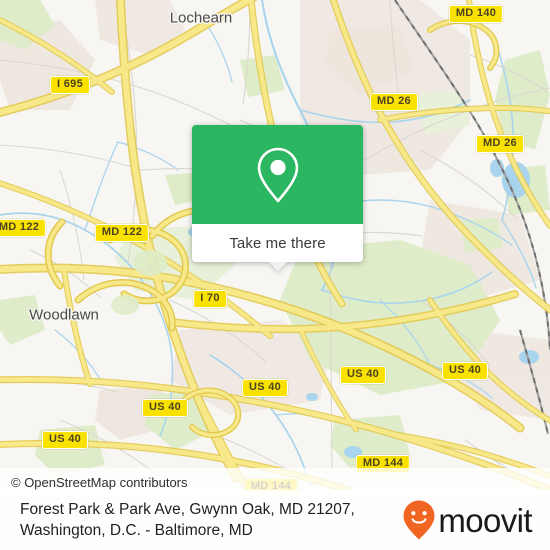 The height and width of the screenshot is (550, 550). What do you see at coordinates (70, 85) in the screenshot?
I see `road-shield: I 695` at bounding box center [70, 85].